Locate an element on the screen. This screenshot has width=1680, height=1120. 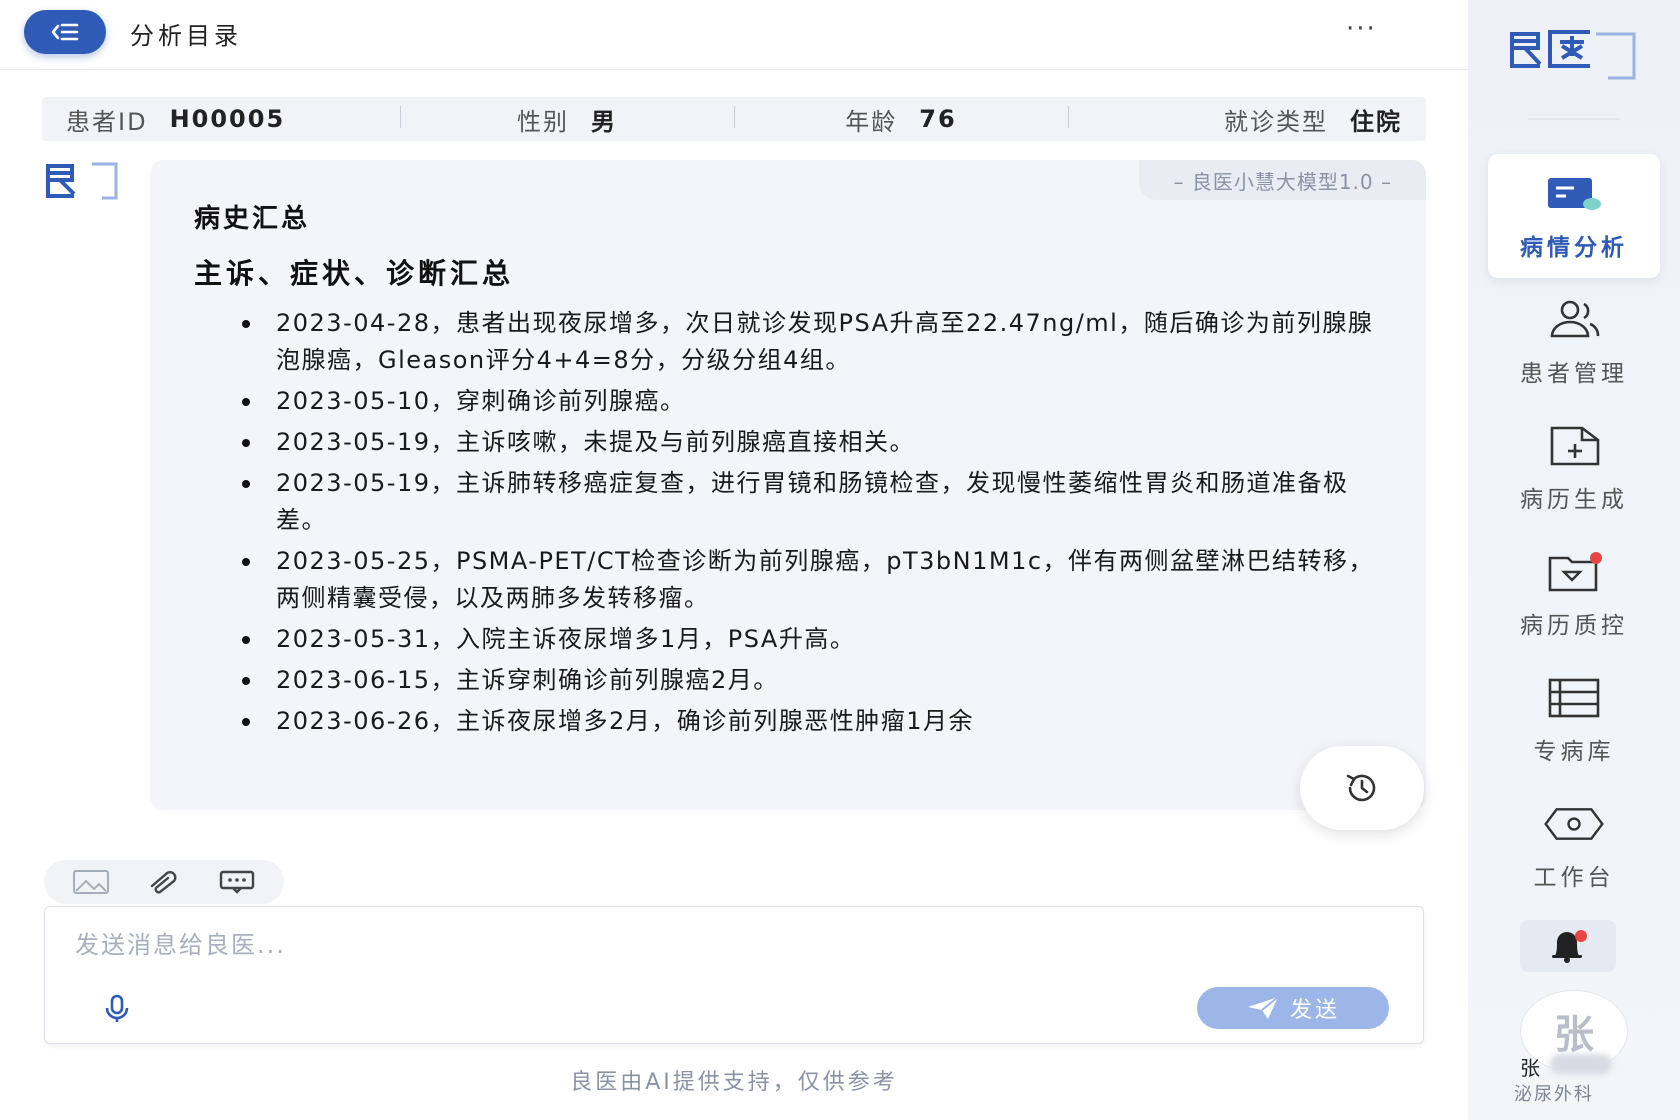
bell-icon is located at coordinates (1569, 946).